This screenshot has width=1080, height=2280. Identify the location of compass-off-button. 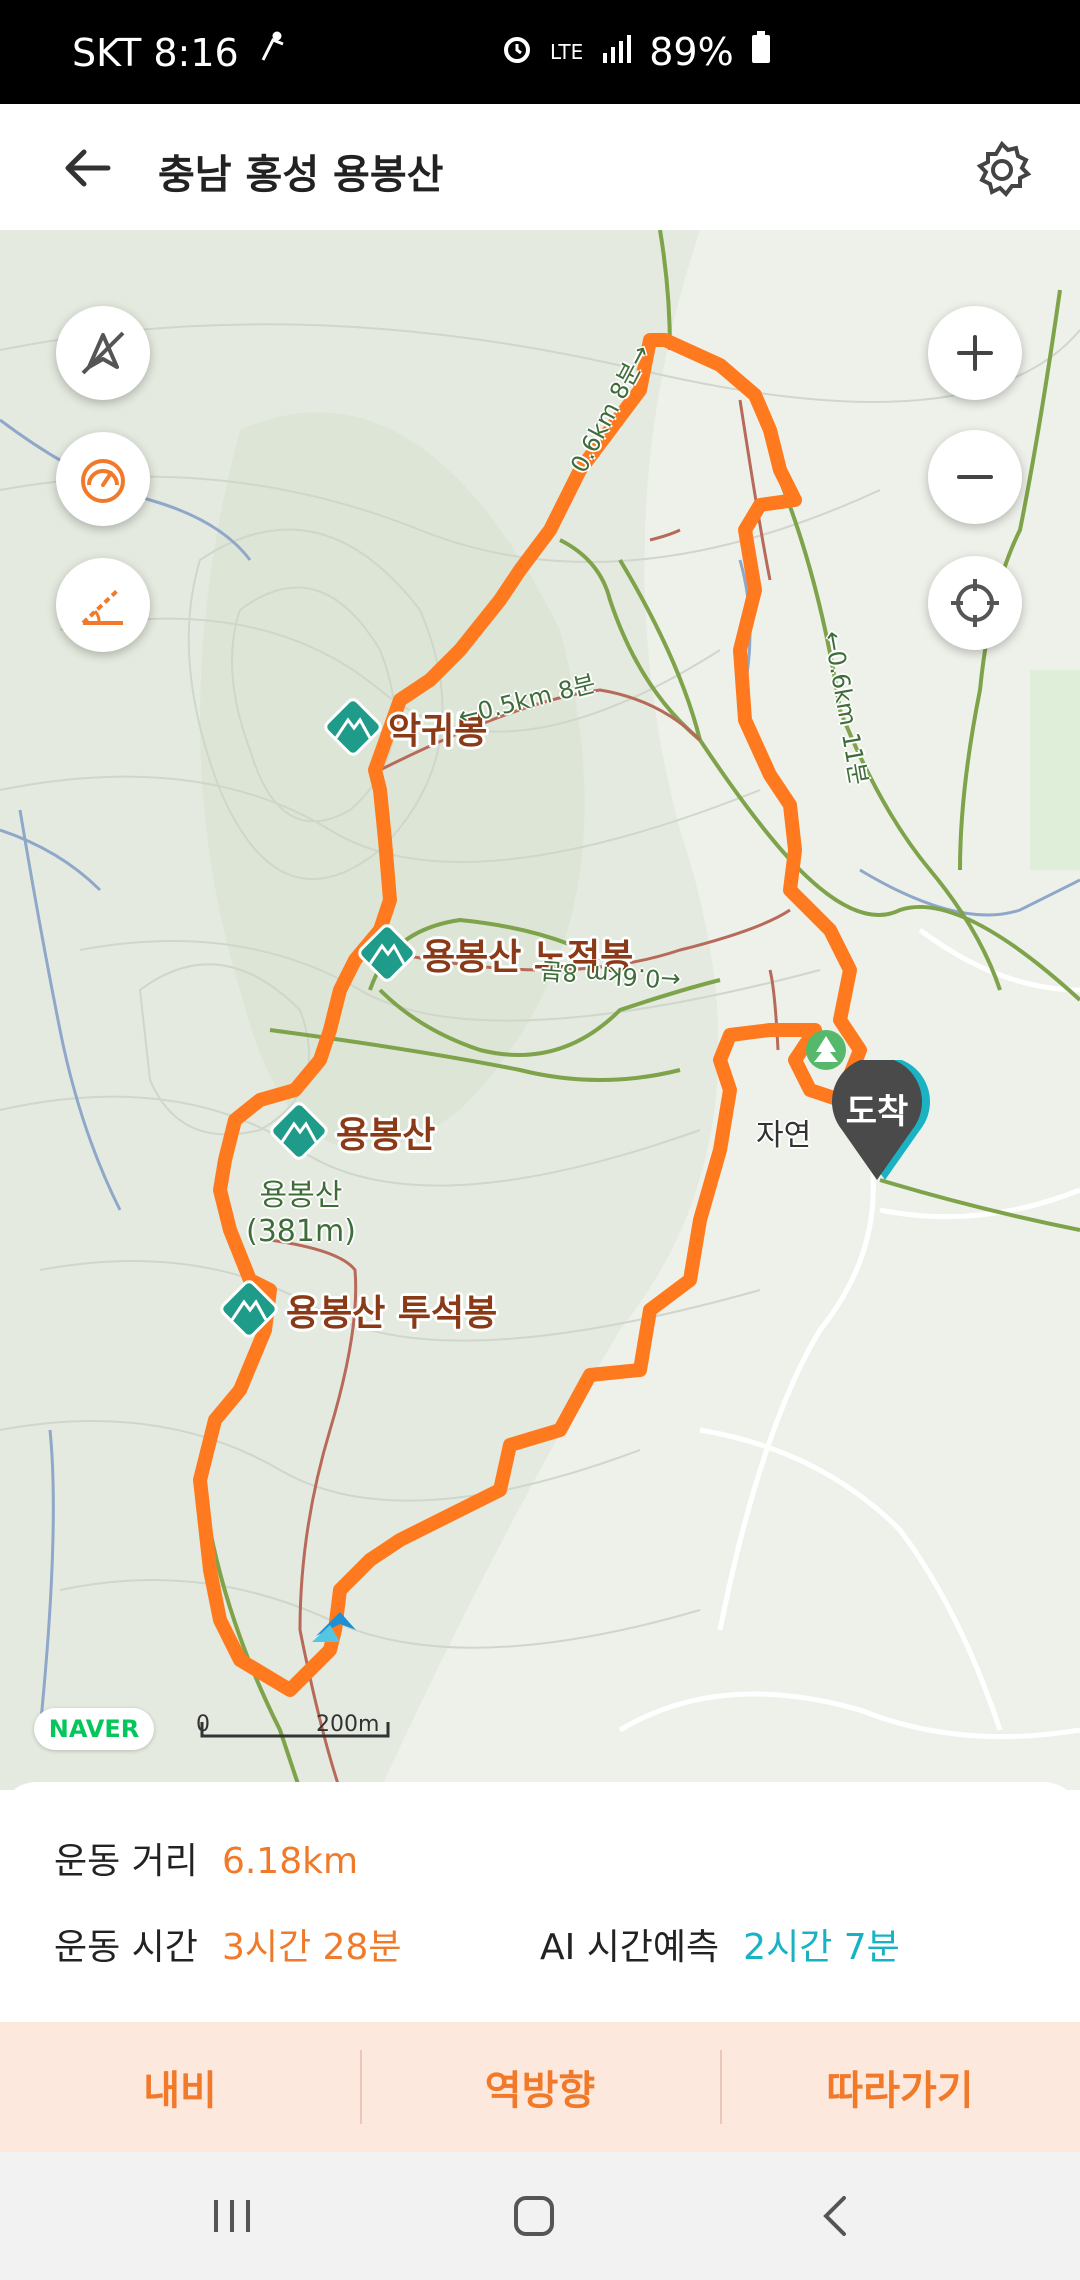
(103, 353).